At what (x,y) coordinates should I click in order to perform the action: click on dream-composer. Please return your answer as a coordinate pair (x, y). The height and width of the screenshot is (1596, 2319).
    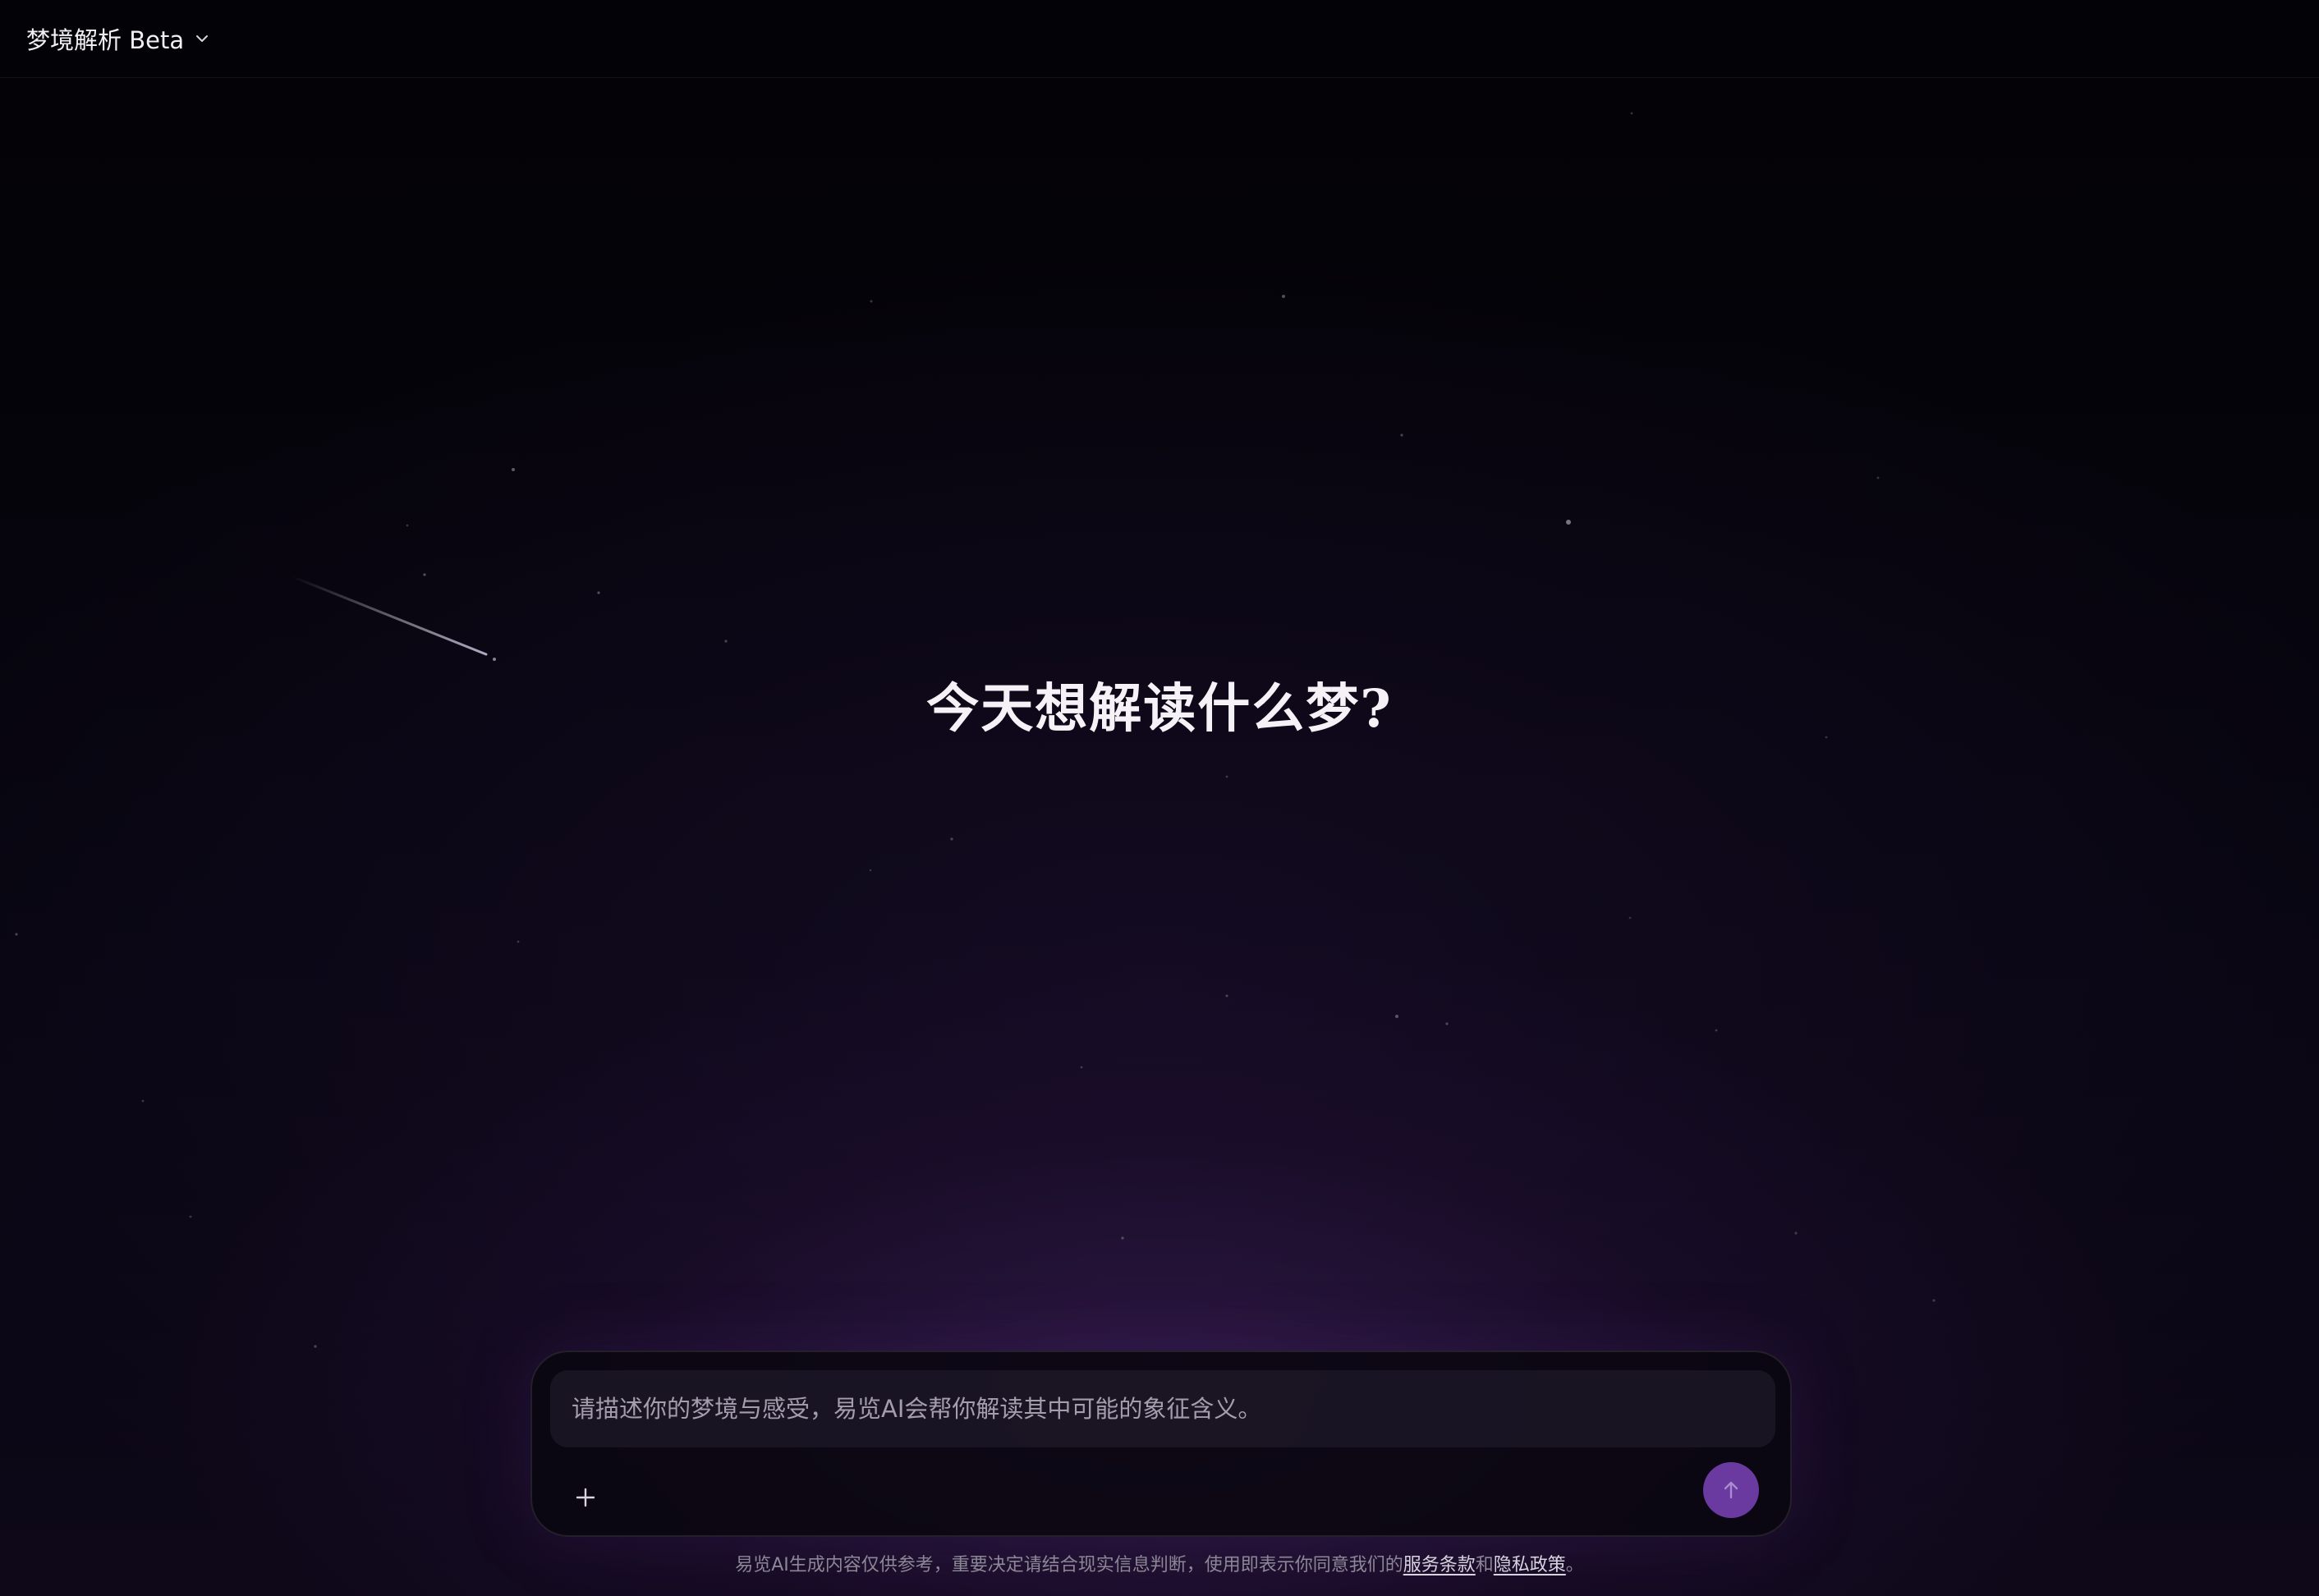
    Looking at the image, I should click on (1161, 1444).